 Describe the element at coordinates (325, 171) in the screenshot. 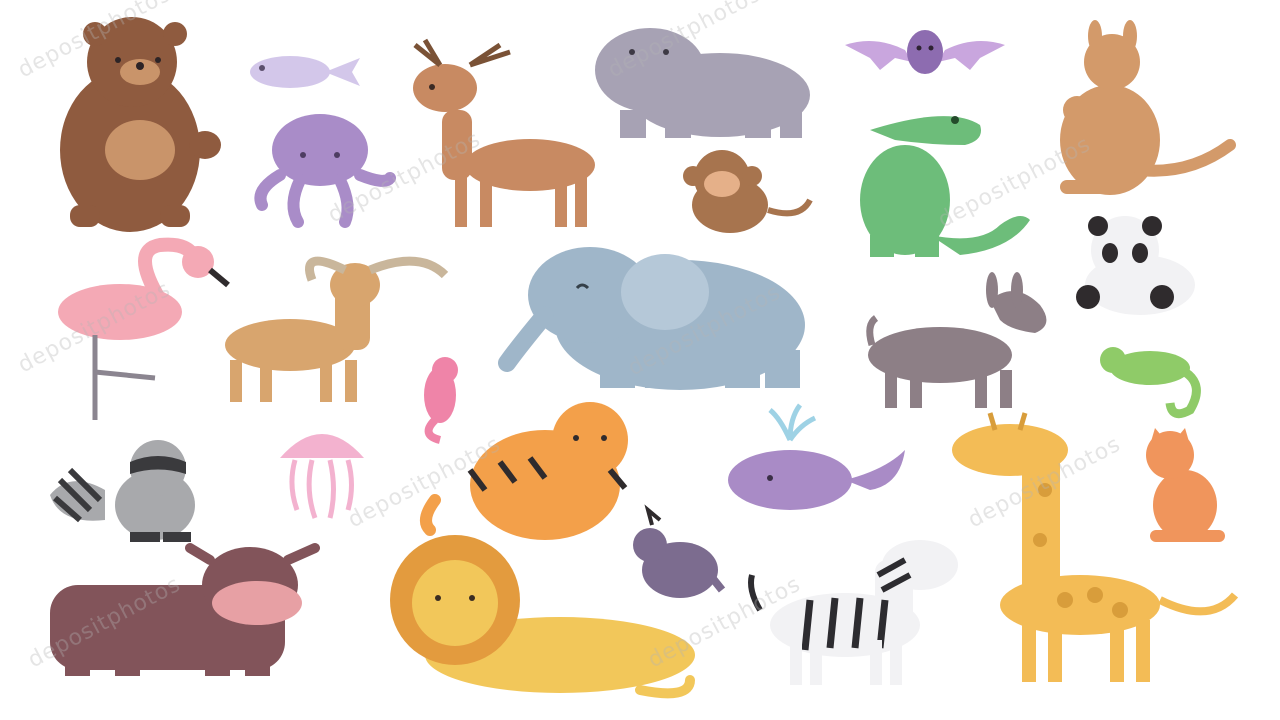

I see `octopus` at that location.